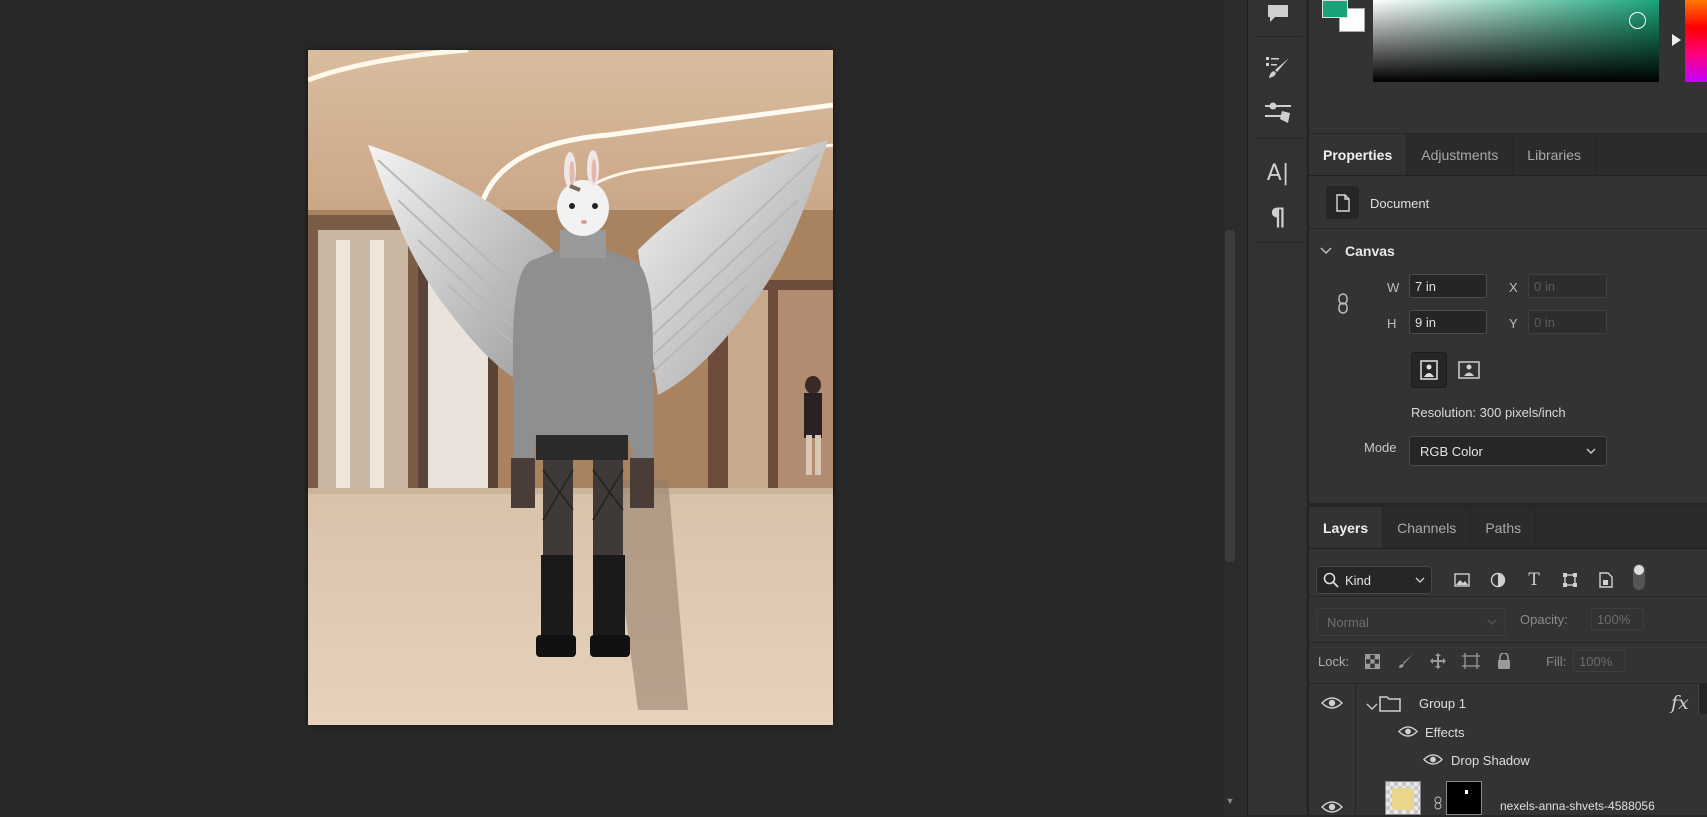 The height and width of the screenshot is (817, 1707). Describe the element at coordinates (1230, 802) in the screenshot. I see `scroll-down-arrow-icon: ▼` at that location.